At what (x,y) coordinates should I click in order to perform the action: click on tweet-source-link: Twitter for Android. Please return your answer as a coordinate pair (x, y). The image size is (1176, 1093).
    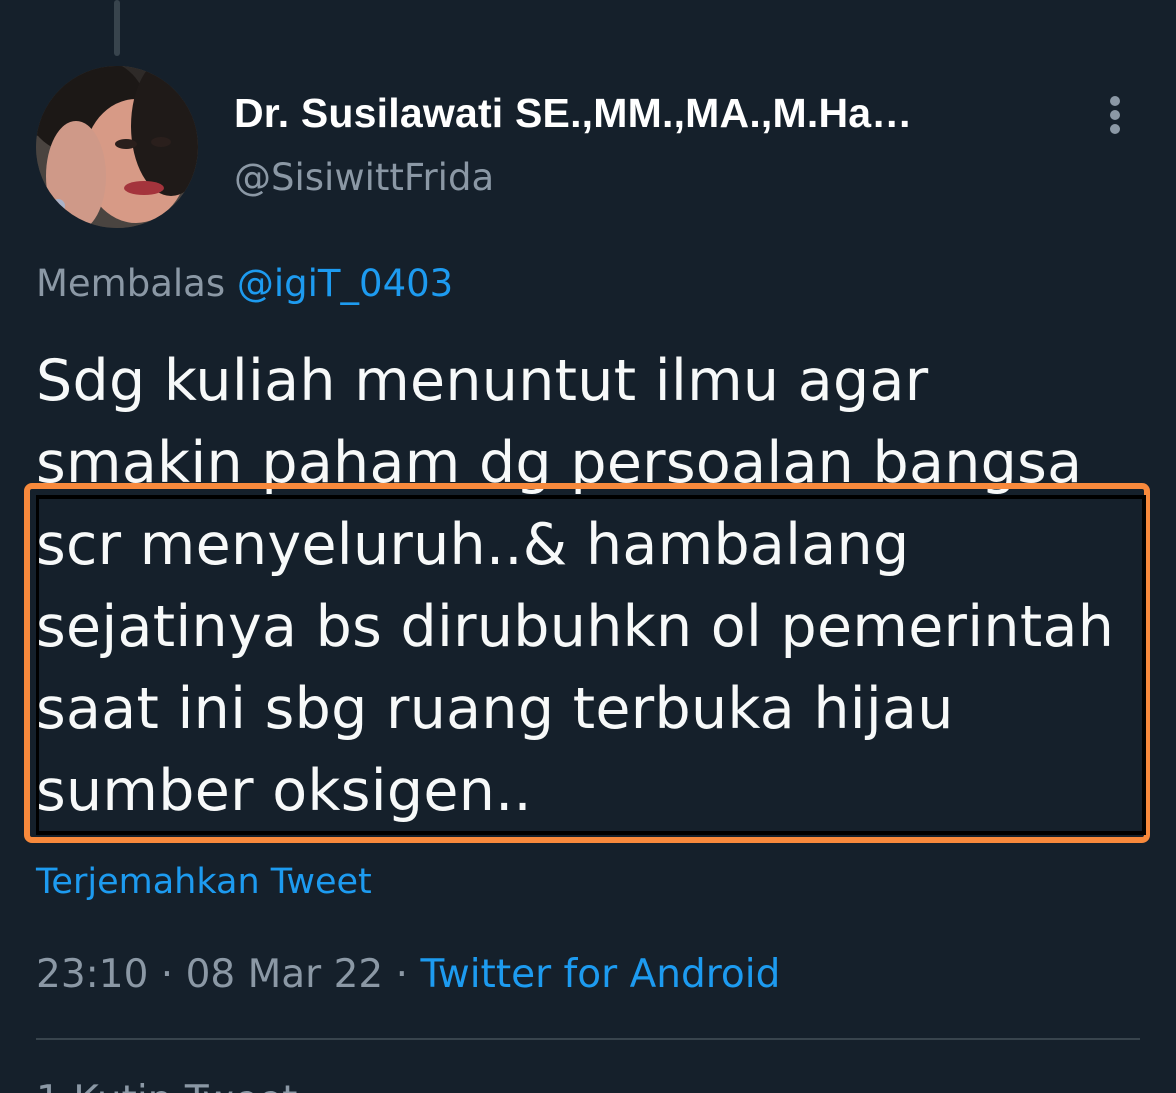
    Looking at the image, I should click on (600, 974).